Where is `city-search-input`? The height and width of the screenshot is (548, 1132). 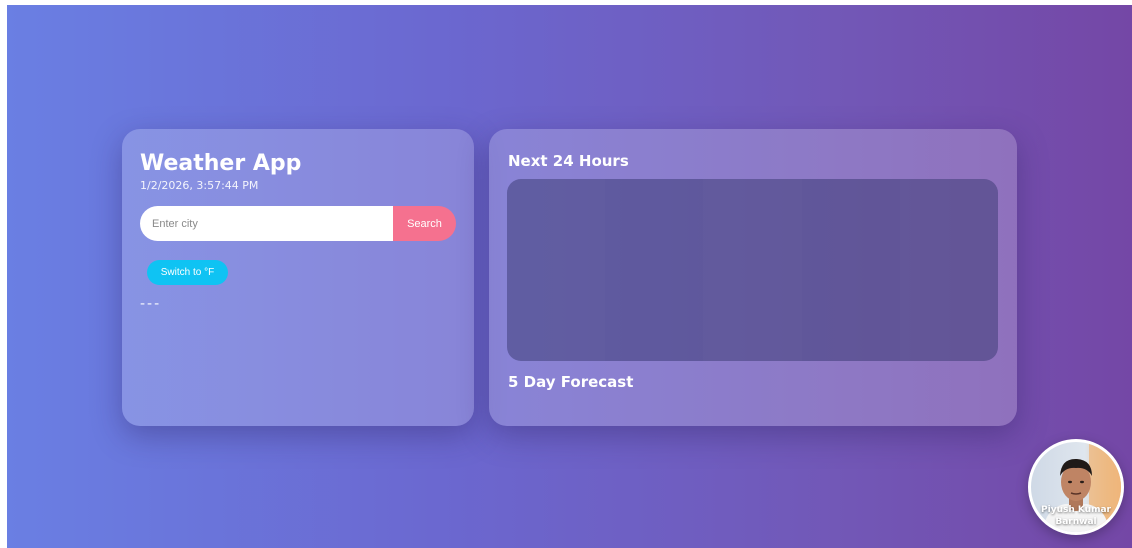
city-search-input is located at coordinates (266, 223).